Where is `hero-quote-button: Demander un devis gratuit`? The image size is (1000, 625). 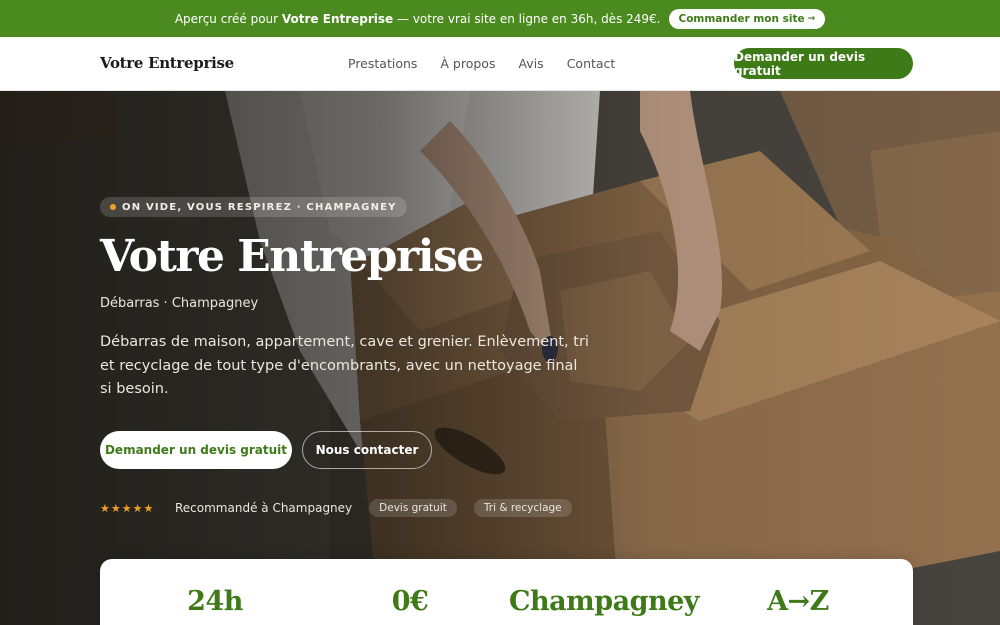 hero-quote-button: Demander un devis gratuit is located at coordinates (196, 450).